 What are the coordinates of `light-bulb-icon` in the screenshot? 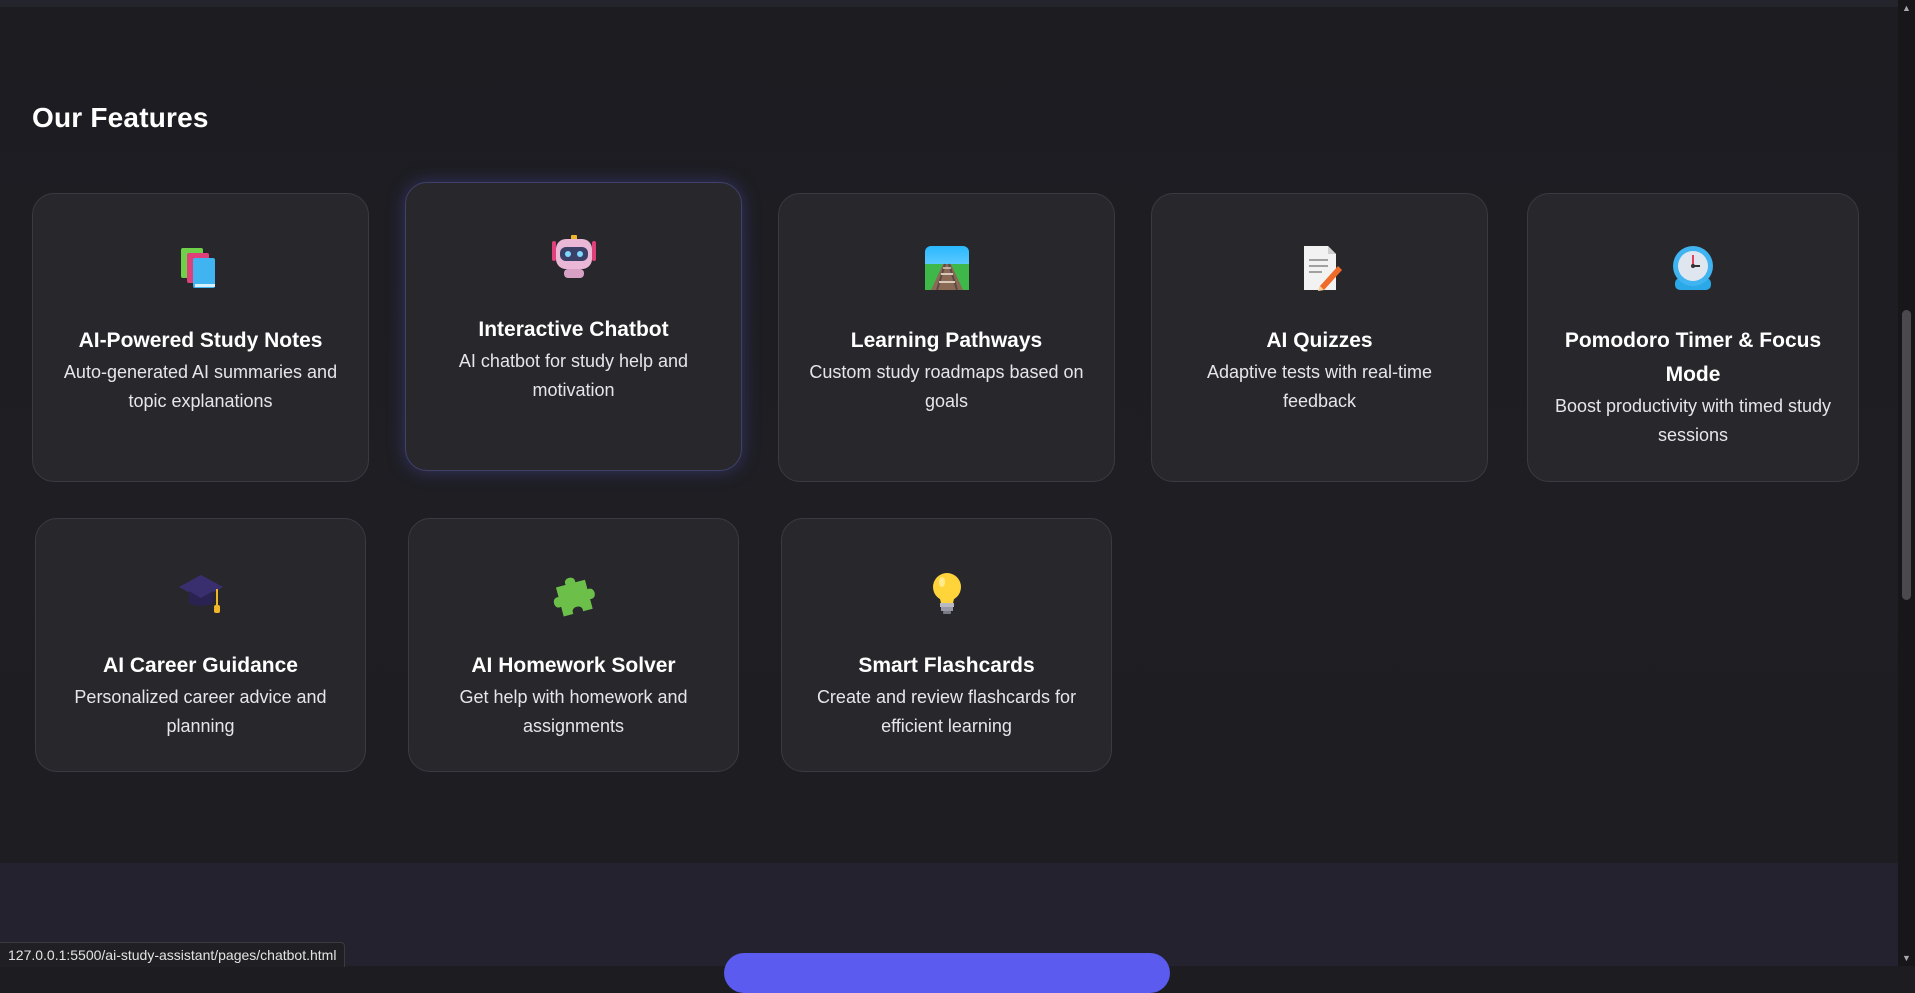 It's located at (946, 593).